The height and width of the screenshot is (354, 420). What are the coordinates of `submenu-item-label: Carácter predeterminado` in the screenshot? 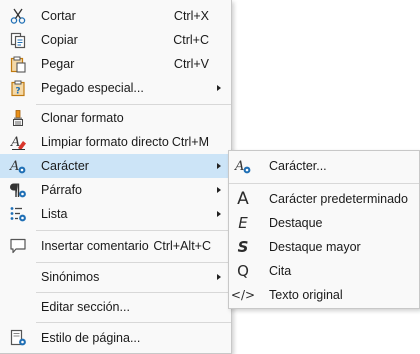 It's located at (338, 199).